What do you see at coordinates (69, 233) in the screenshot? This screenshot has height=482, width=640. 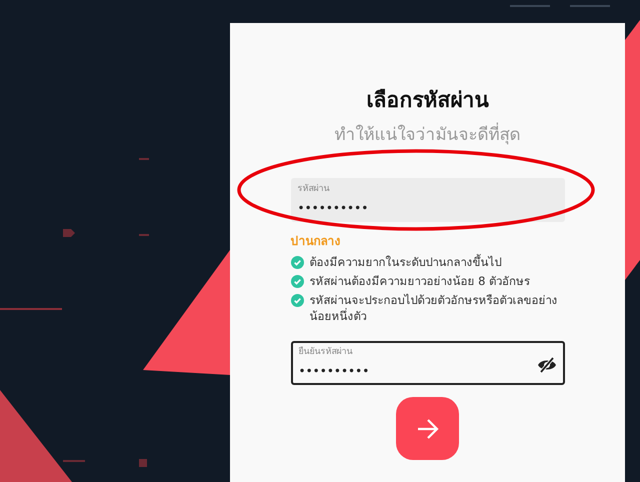 I see `tag-decoration` at bounding box center [69, 233].